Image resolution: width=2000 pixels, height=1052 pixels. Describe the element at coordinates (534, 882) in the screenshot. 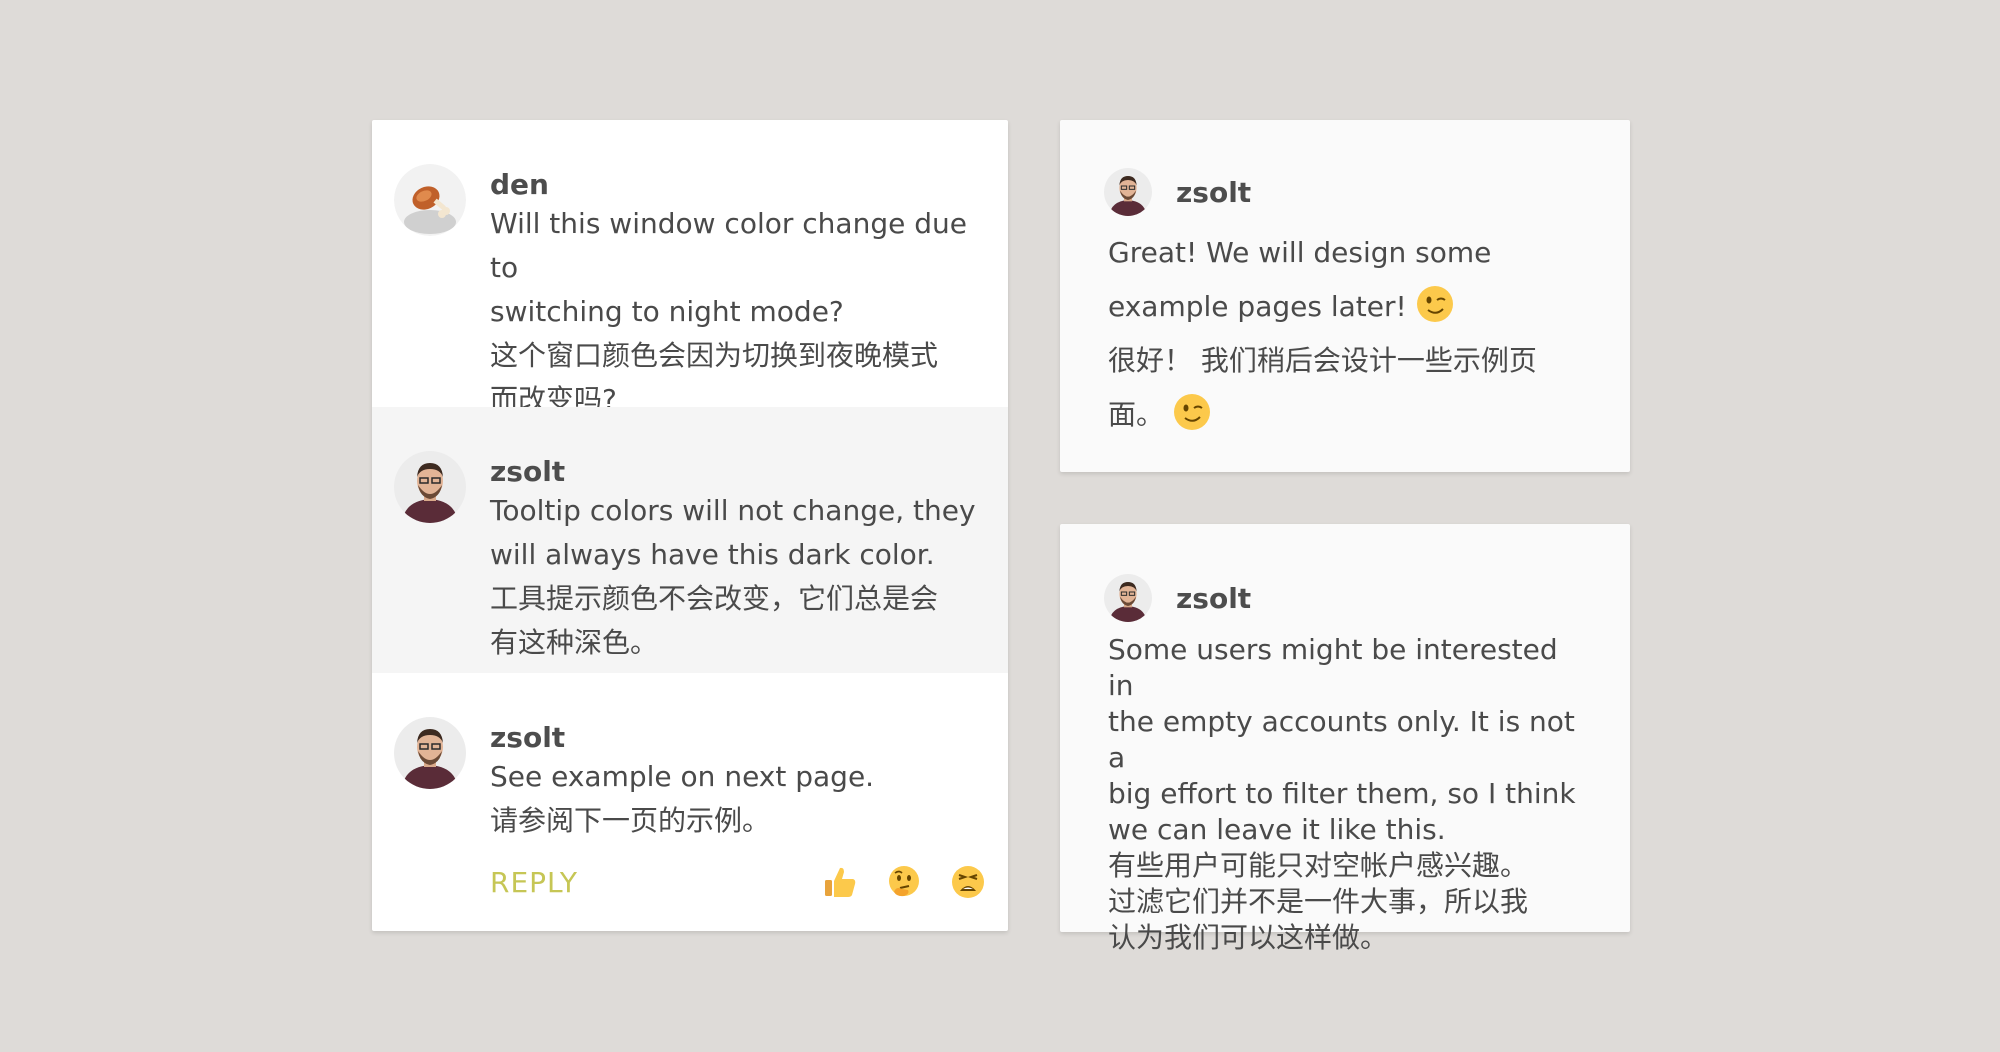

I see `reply-button: REPLY` at that location.